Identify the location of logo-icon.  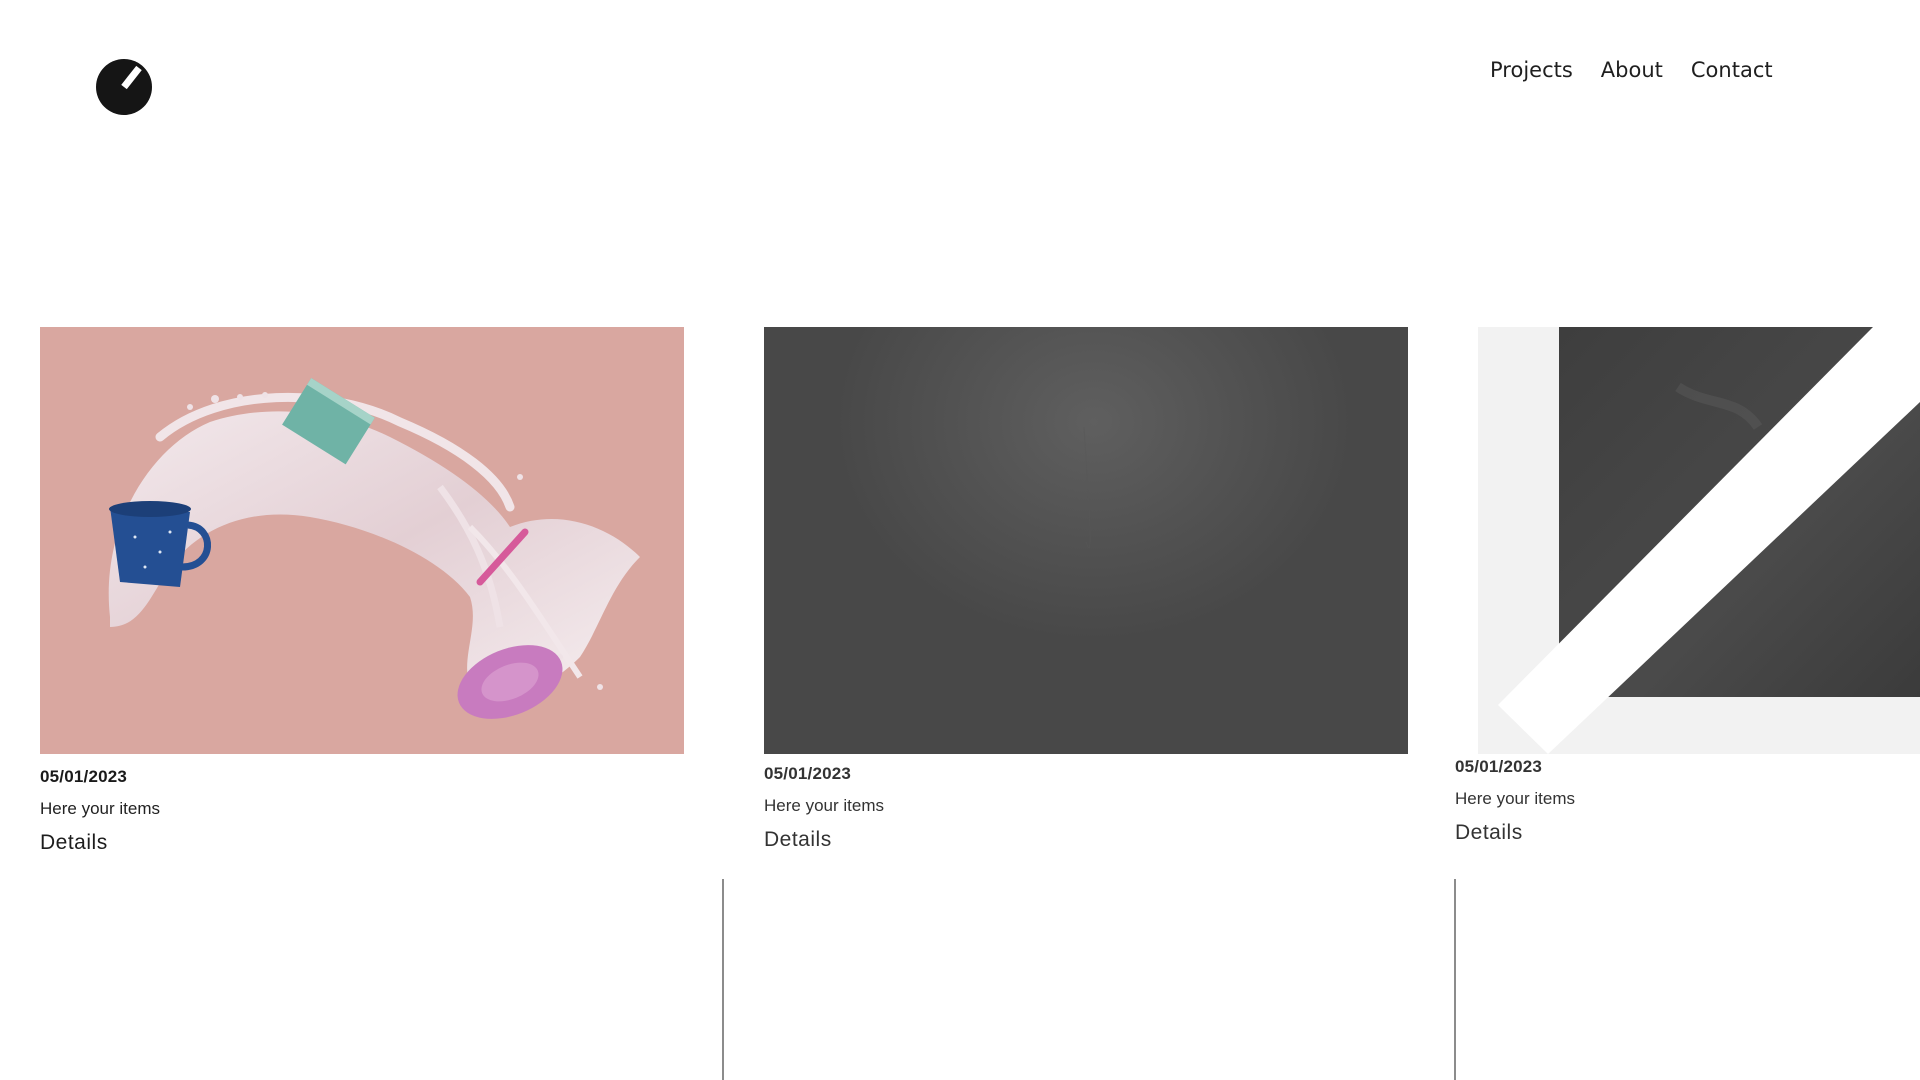
(124, 87).